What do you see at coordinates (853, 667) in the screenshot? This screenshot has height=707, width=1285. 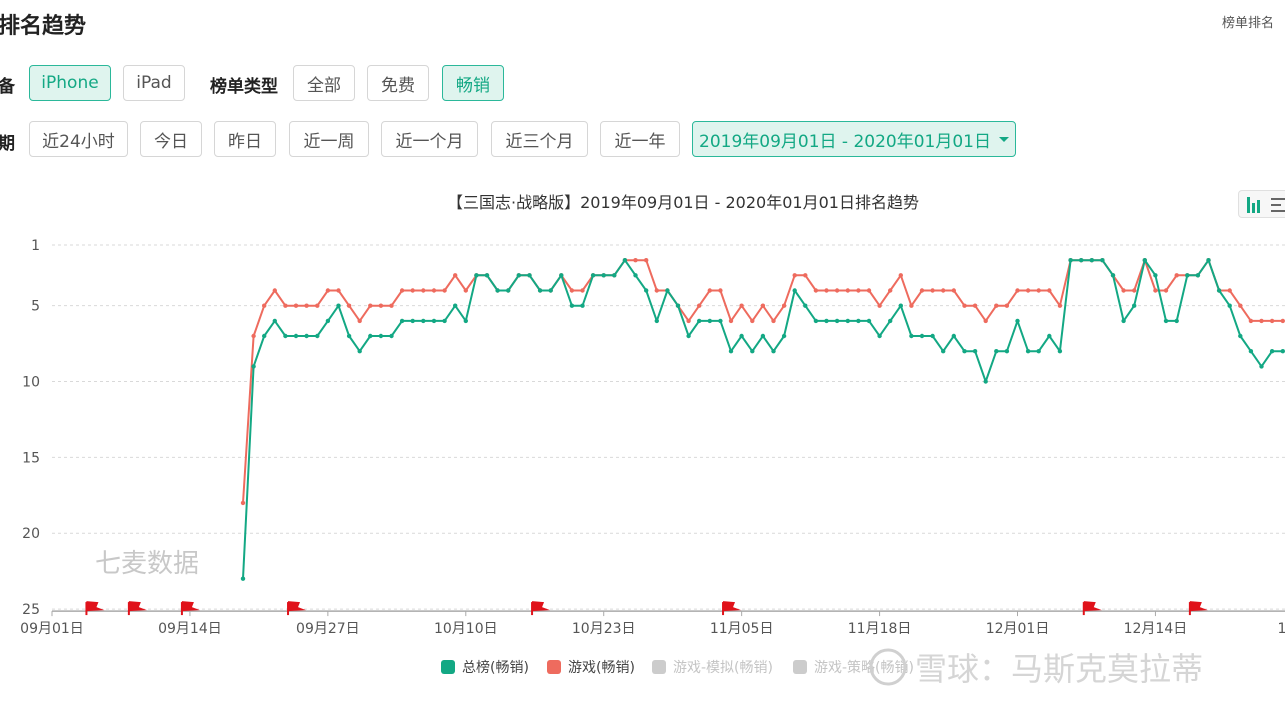 I see `legend-item: 游戏-策略(畅销)` at bounding box center [853, 667].